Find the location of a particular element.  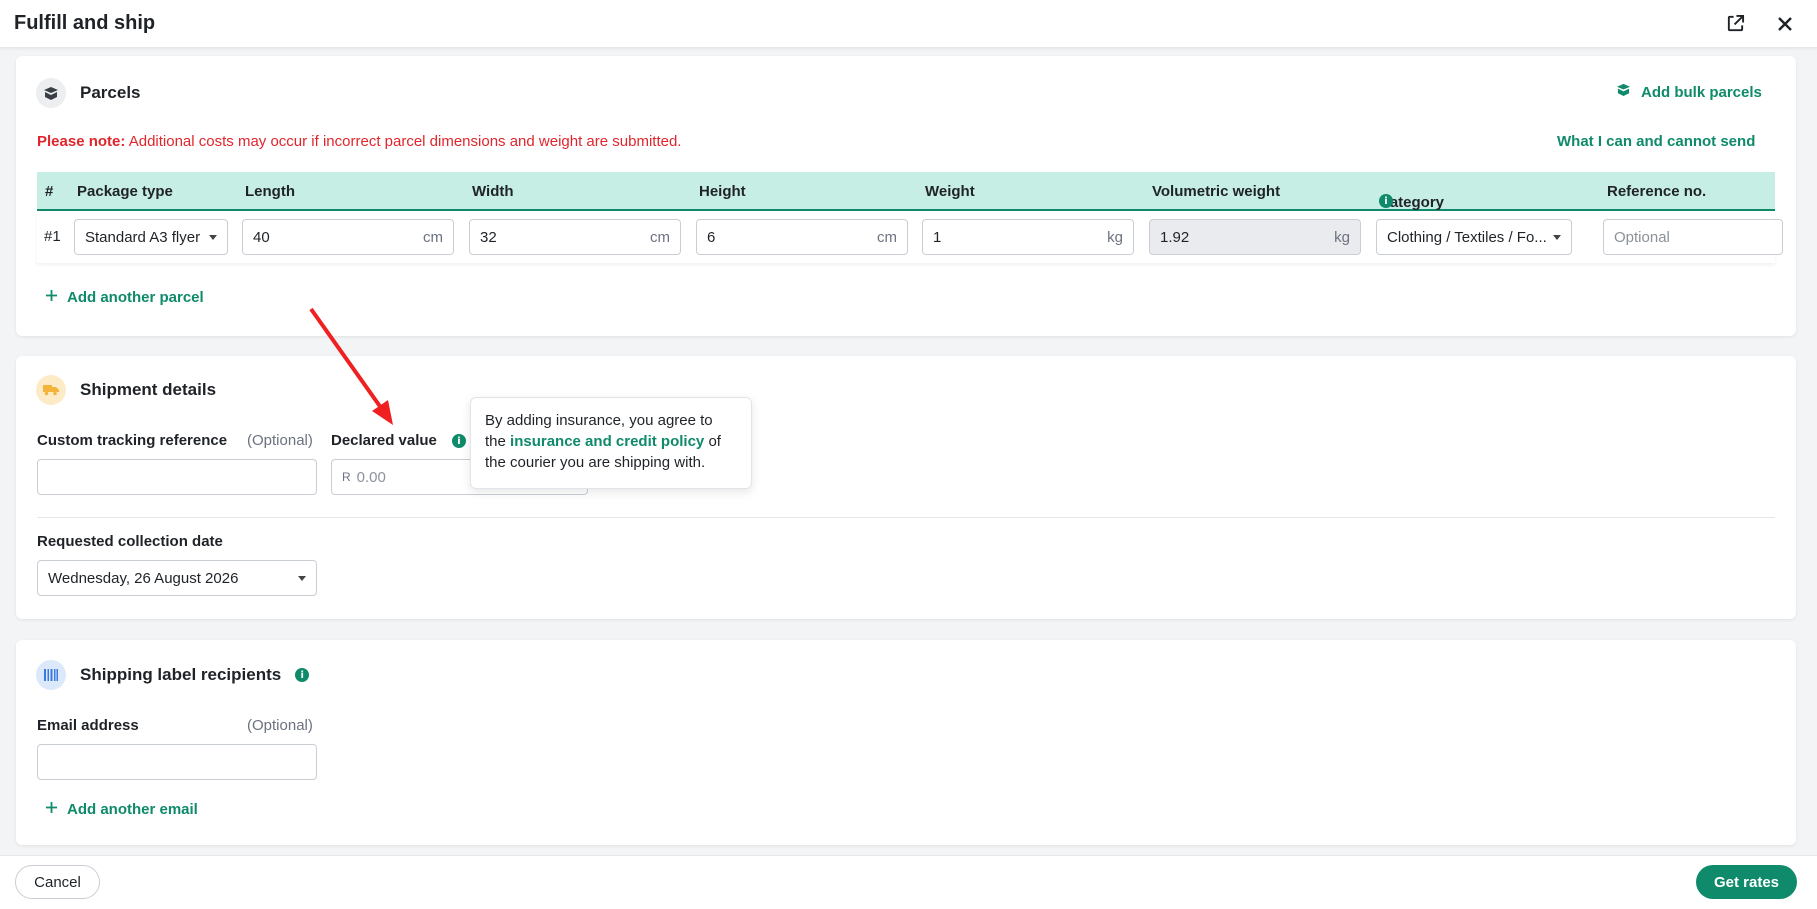

truck-icon is located at coordinates (51, 390).